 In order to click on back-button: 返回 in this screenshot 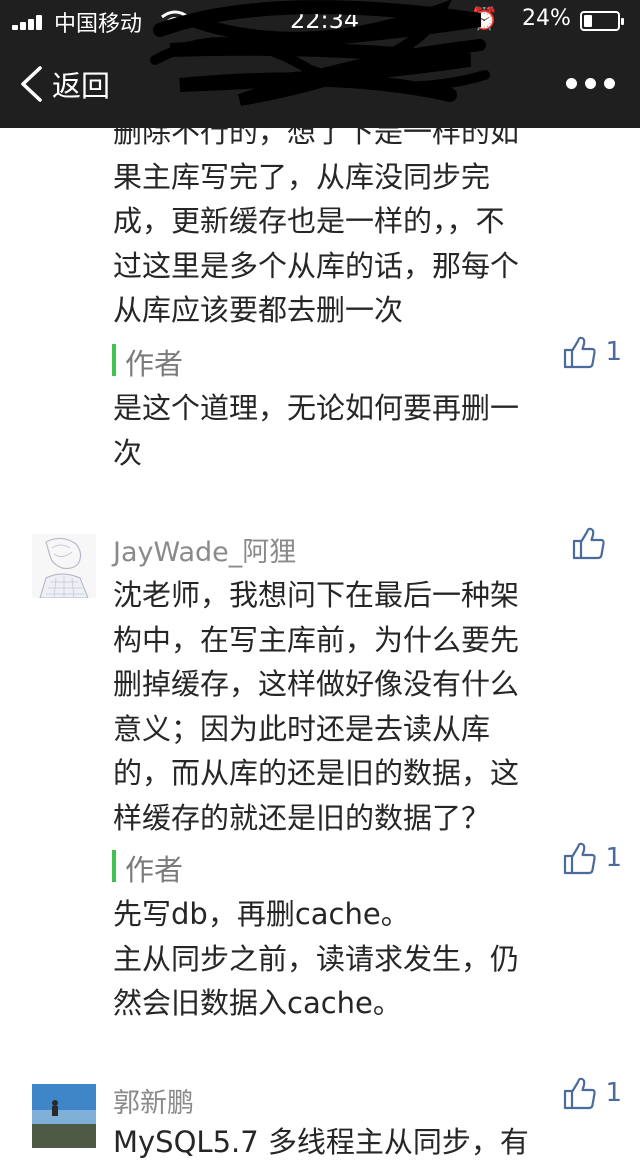, I will do `click(64, 84)`.